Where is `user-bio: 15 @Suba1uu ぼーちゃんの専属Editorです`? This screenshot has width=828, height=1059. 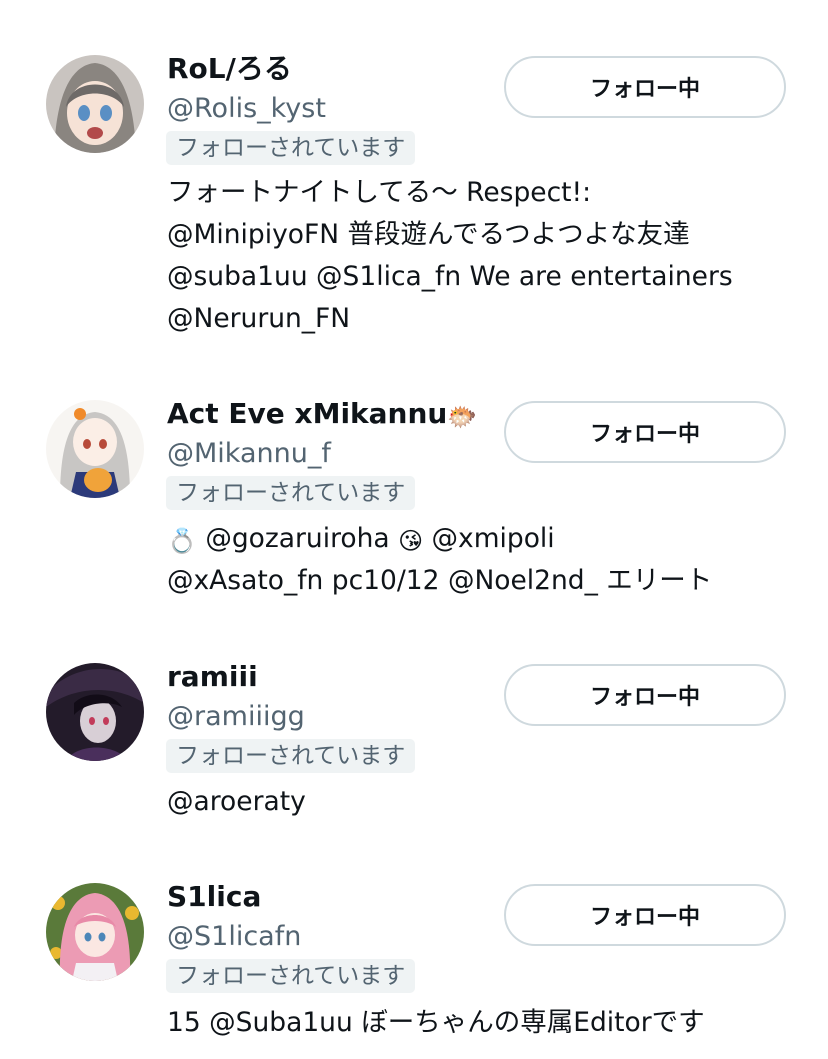
user-bio: 15 @Suba1uu ぼーちゃんの専属Editorです is located at coordinates (487, 1023).